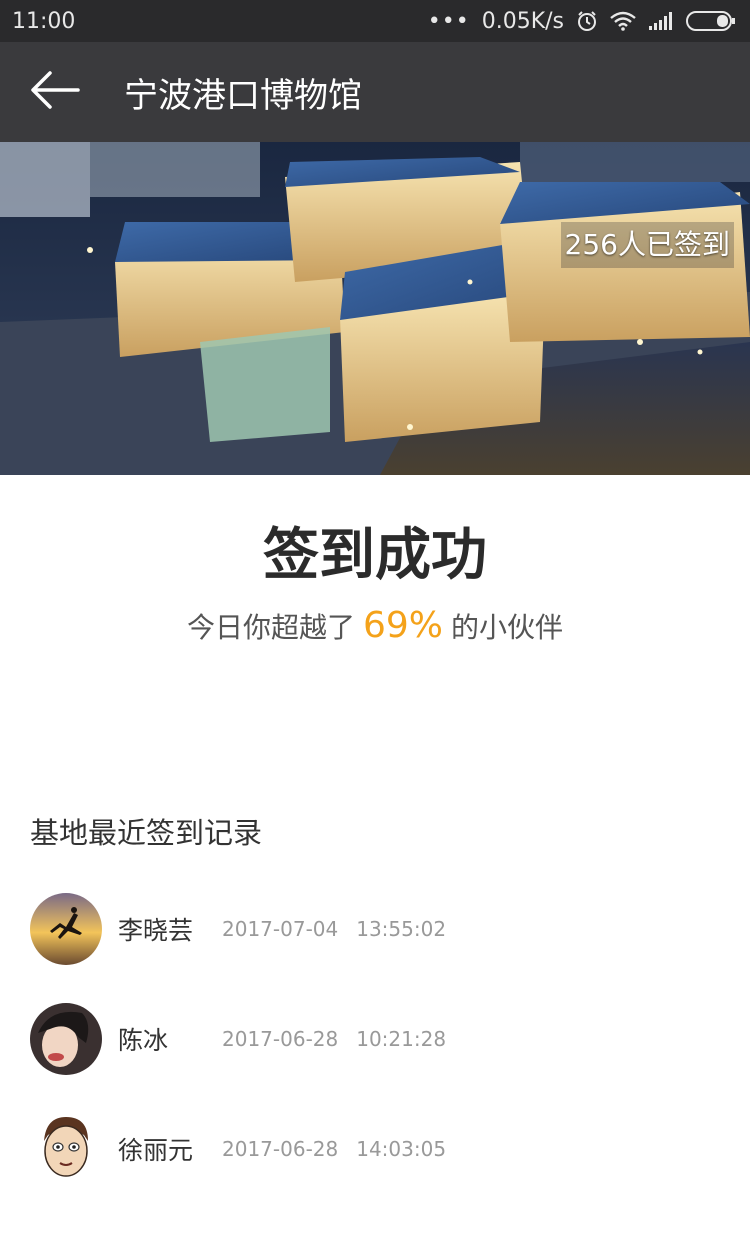 This screenshot has width=750, height=1240. I want to click on record-time: 13:55:02, so click(401, 929).